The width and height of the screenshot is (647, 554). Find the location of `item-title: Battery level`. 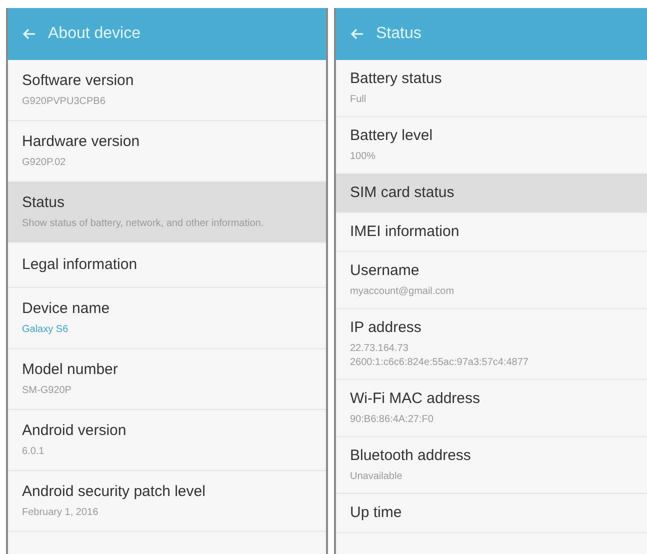

item-title: Battery level is located at coordinates (392, 136).